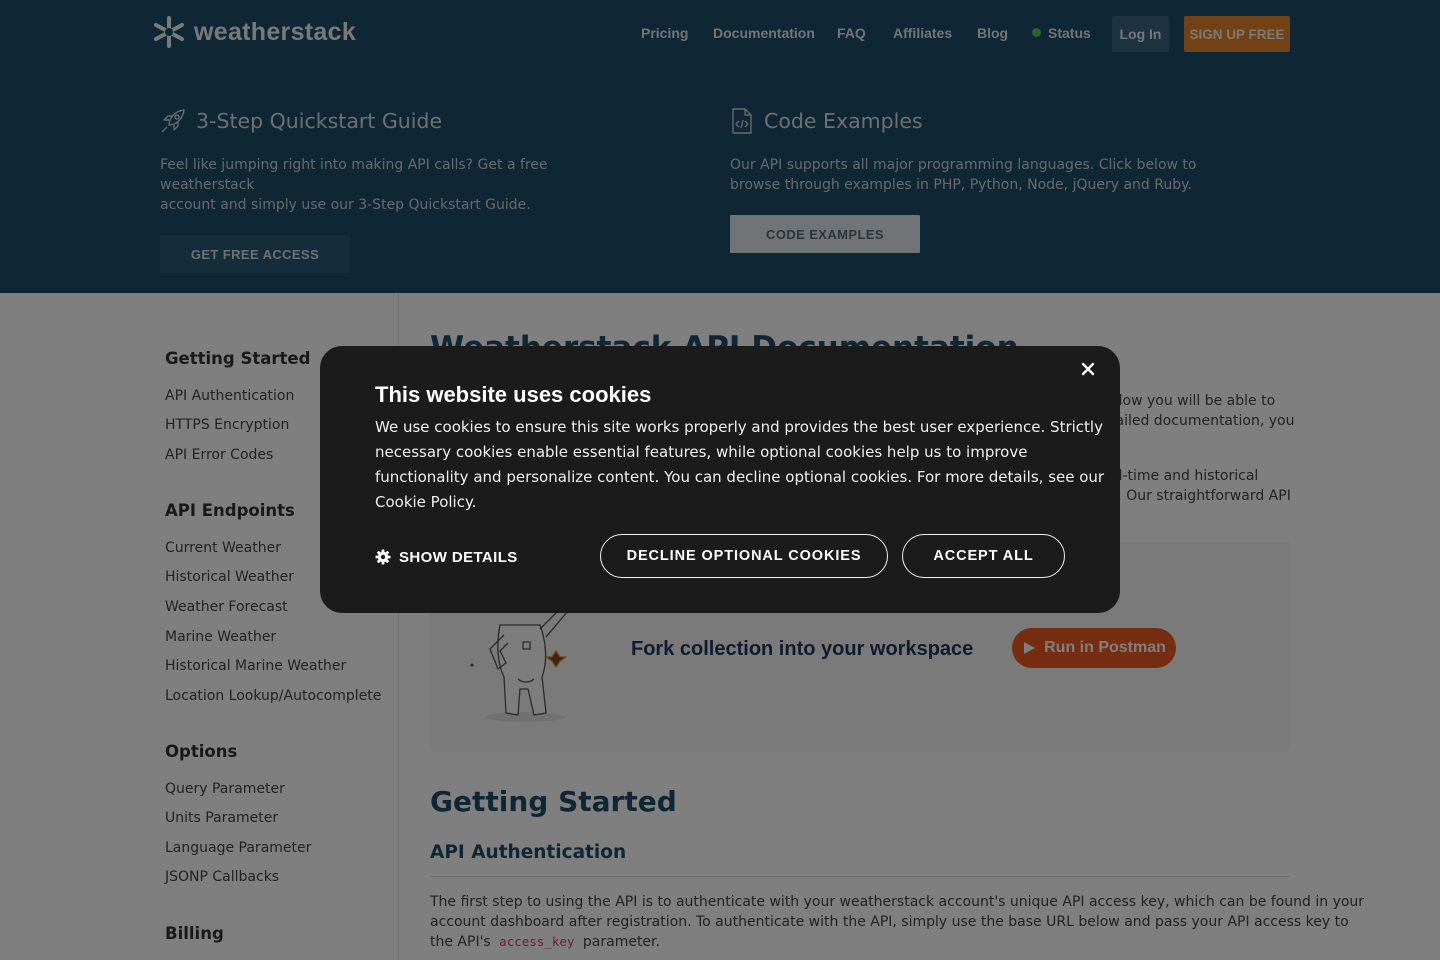 Image resolution: width=1440 pixels, height=960 pixels. What do you see at coordinates (513, 394) in the screenshot?
I see `cookie-dialog-title: This website uses cookies` at bounding box center [513, 394].